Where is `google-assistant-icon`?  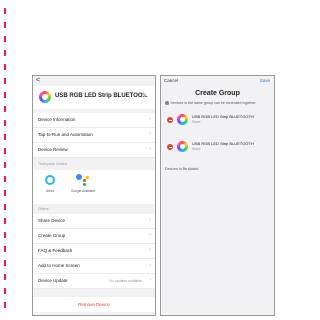 google-assistant-icon is located at coordinates (83, 180).